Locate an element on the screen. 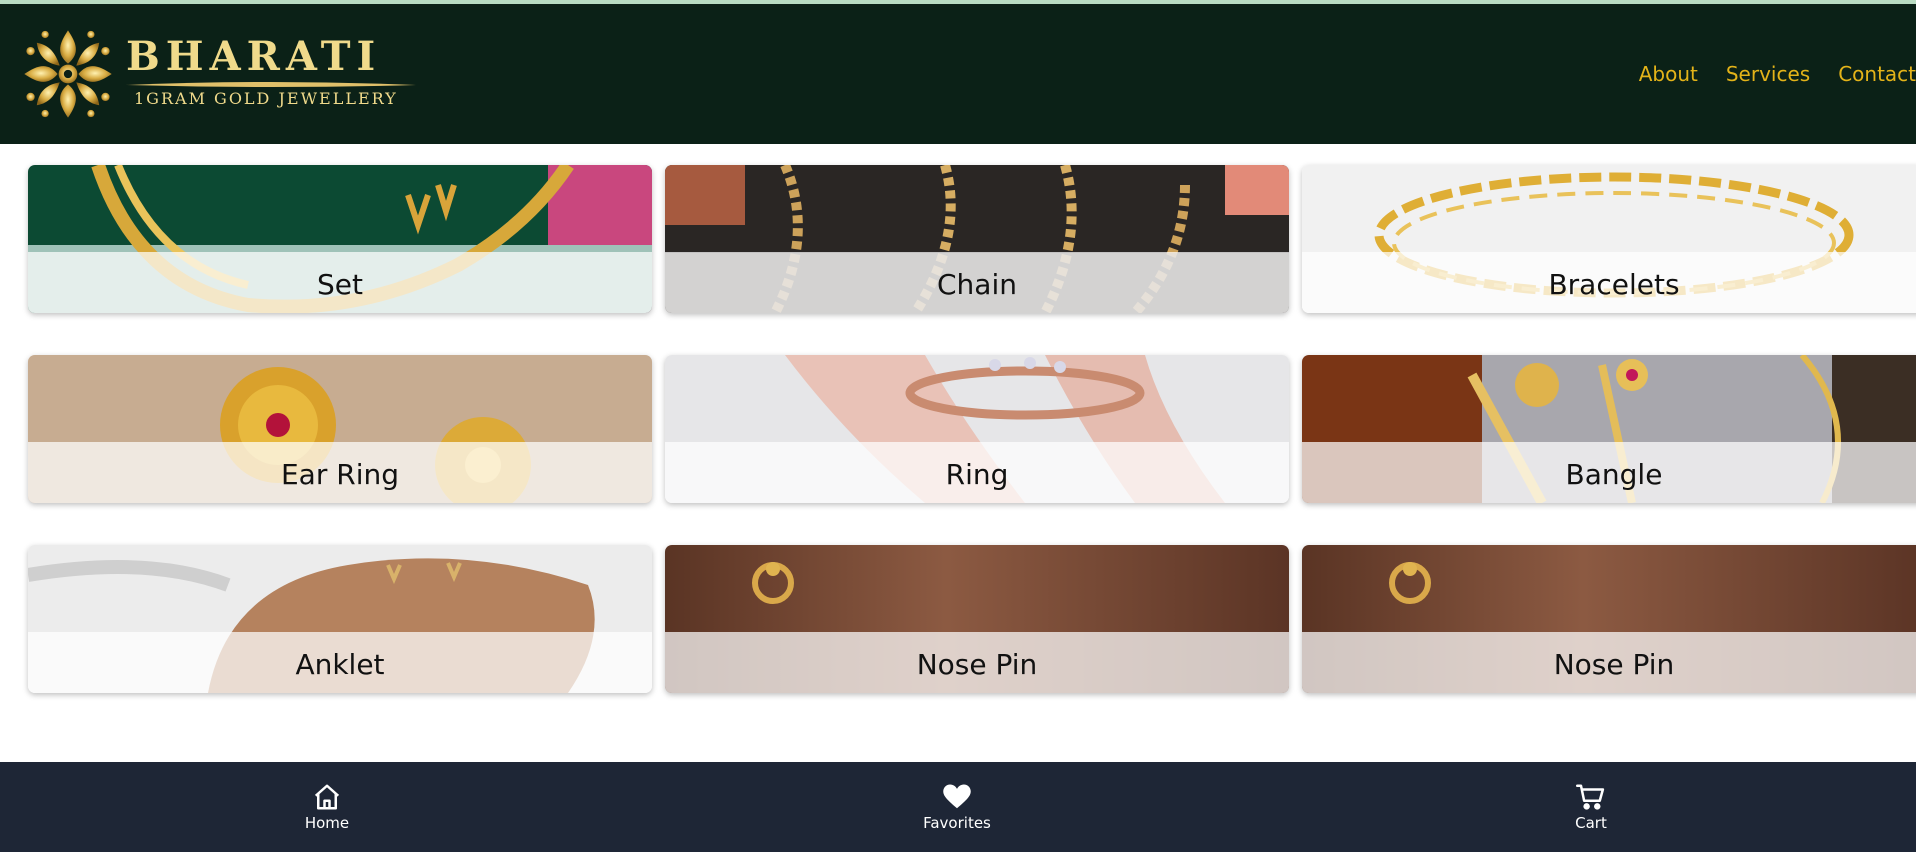  card-label-band: Bracelets is located at coordinates (1609, 282).